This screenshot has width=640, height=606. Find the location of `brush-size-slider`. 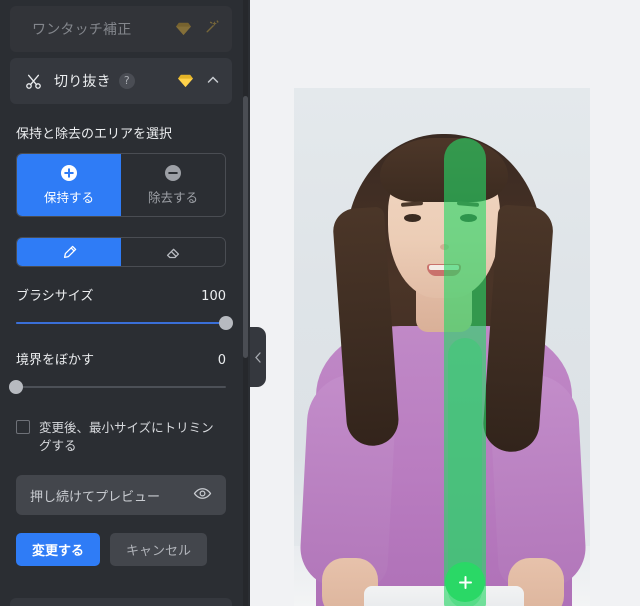

brush-size-slider is located at coordinates (124, 323).